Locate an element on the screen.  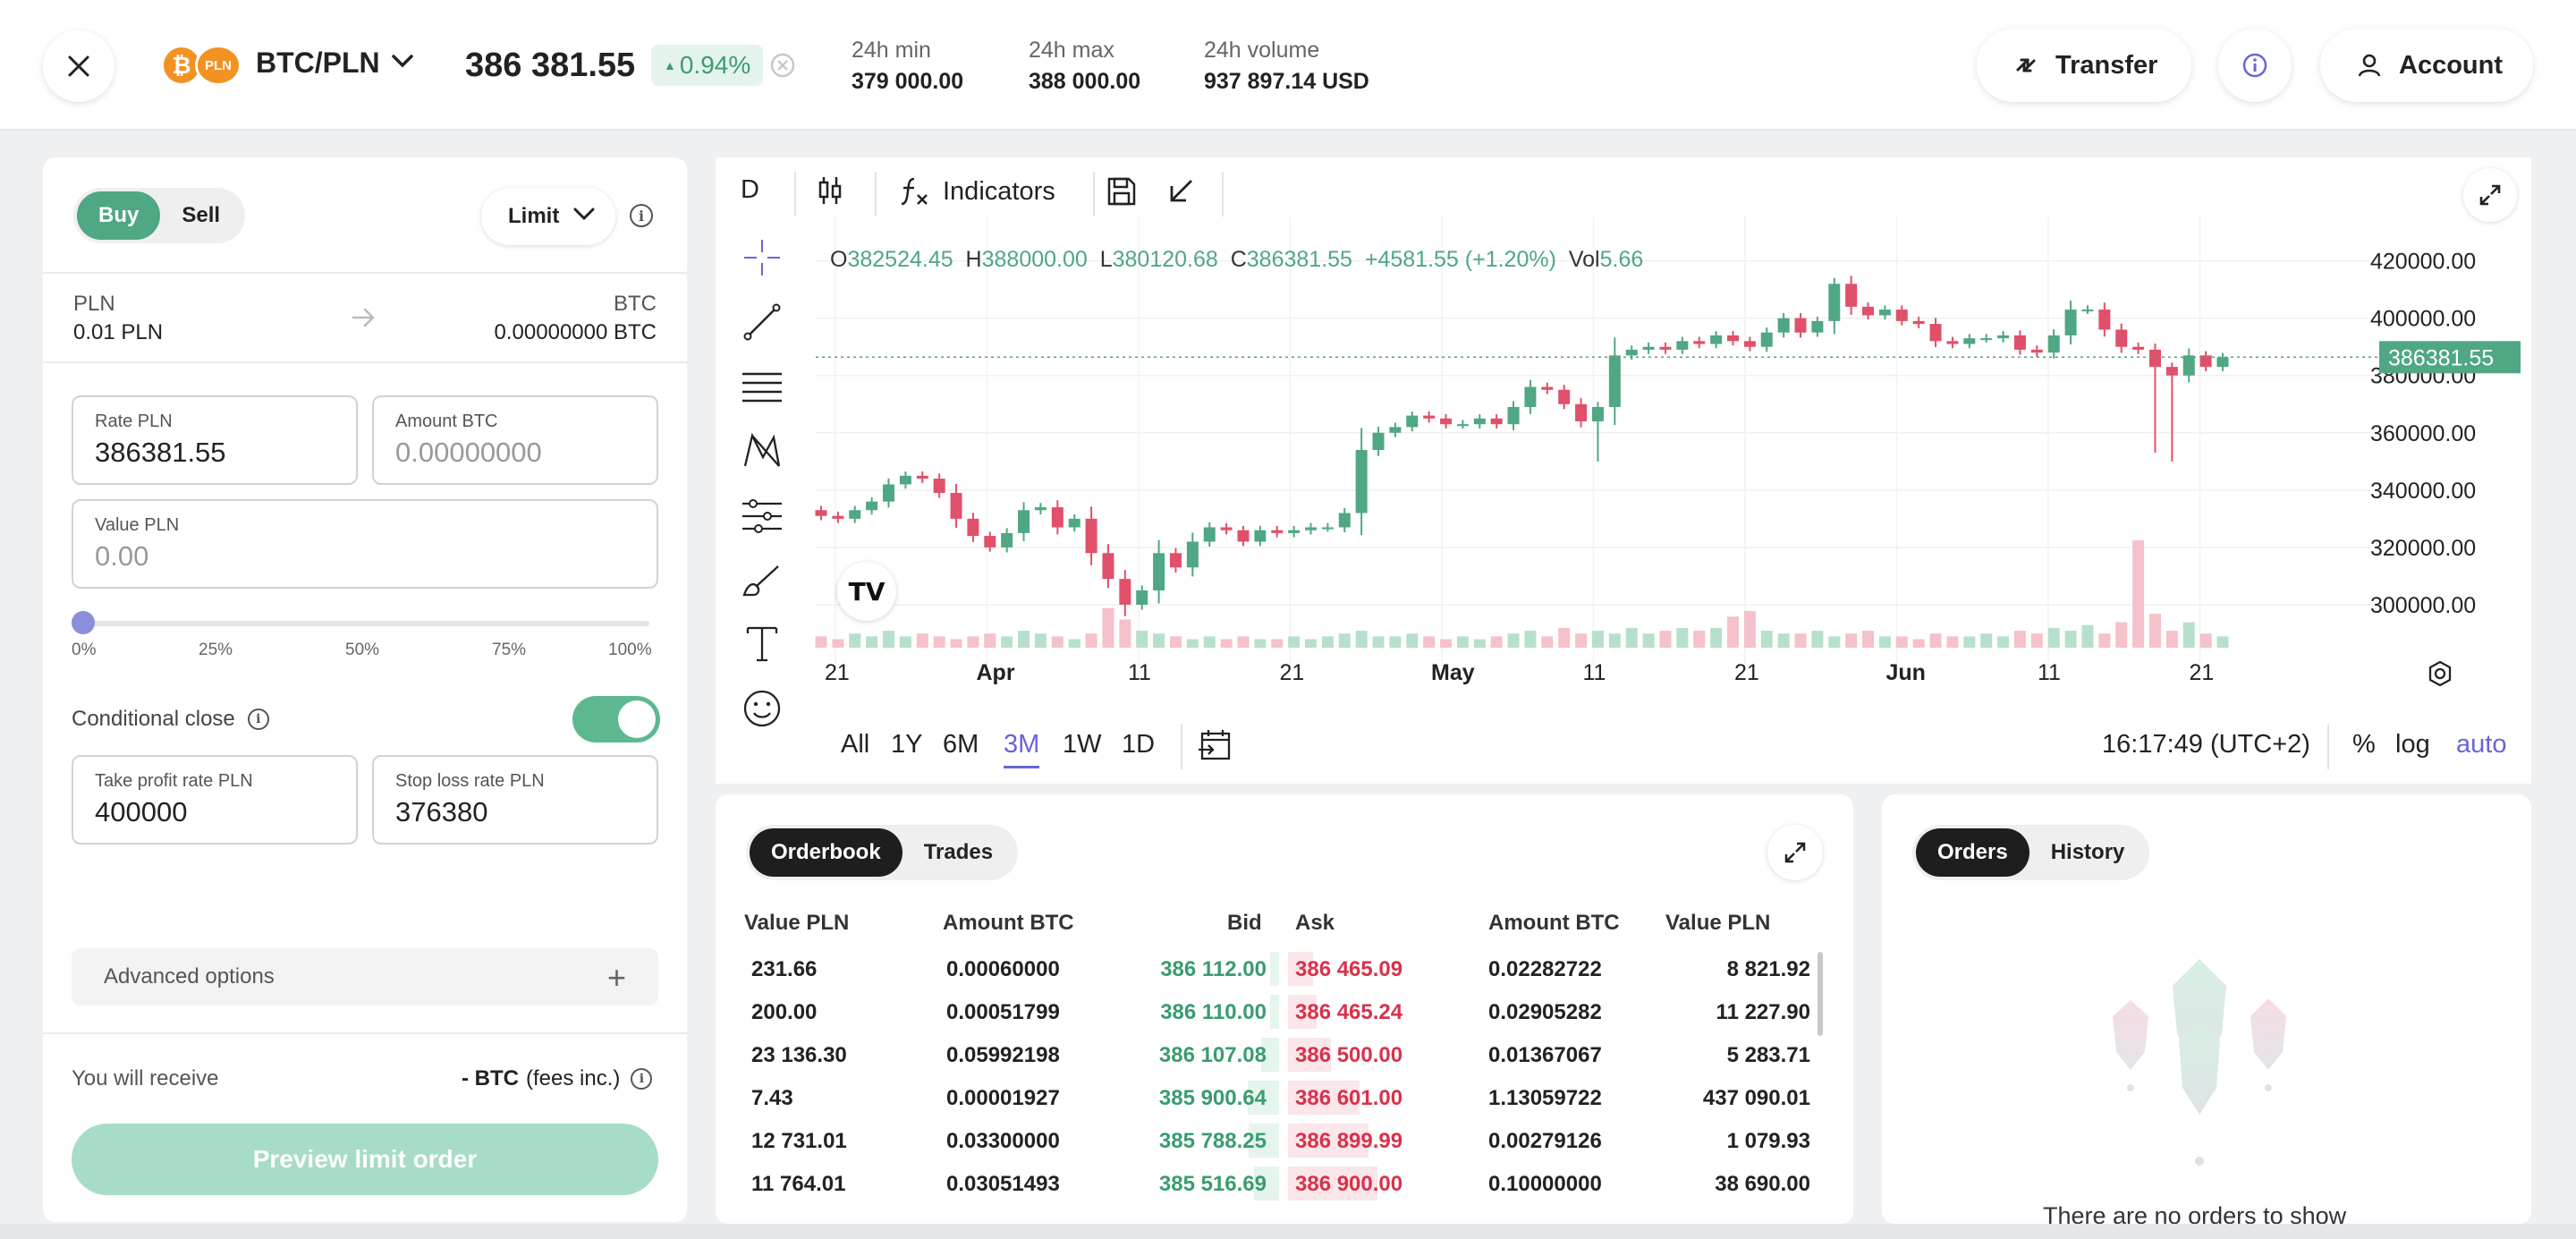
tab-trades: Trades is located at coordinates (958, 852).